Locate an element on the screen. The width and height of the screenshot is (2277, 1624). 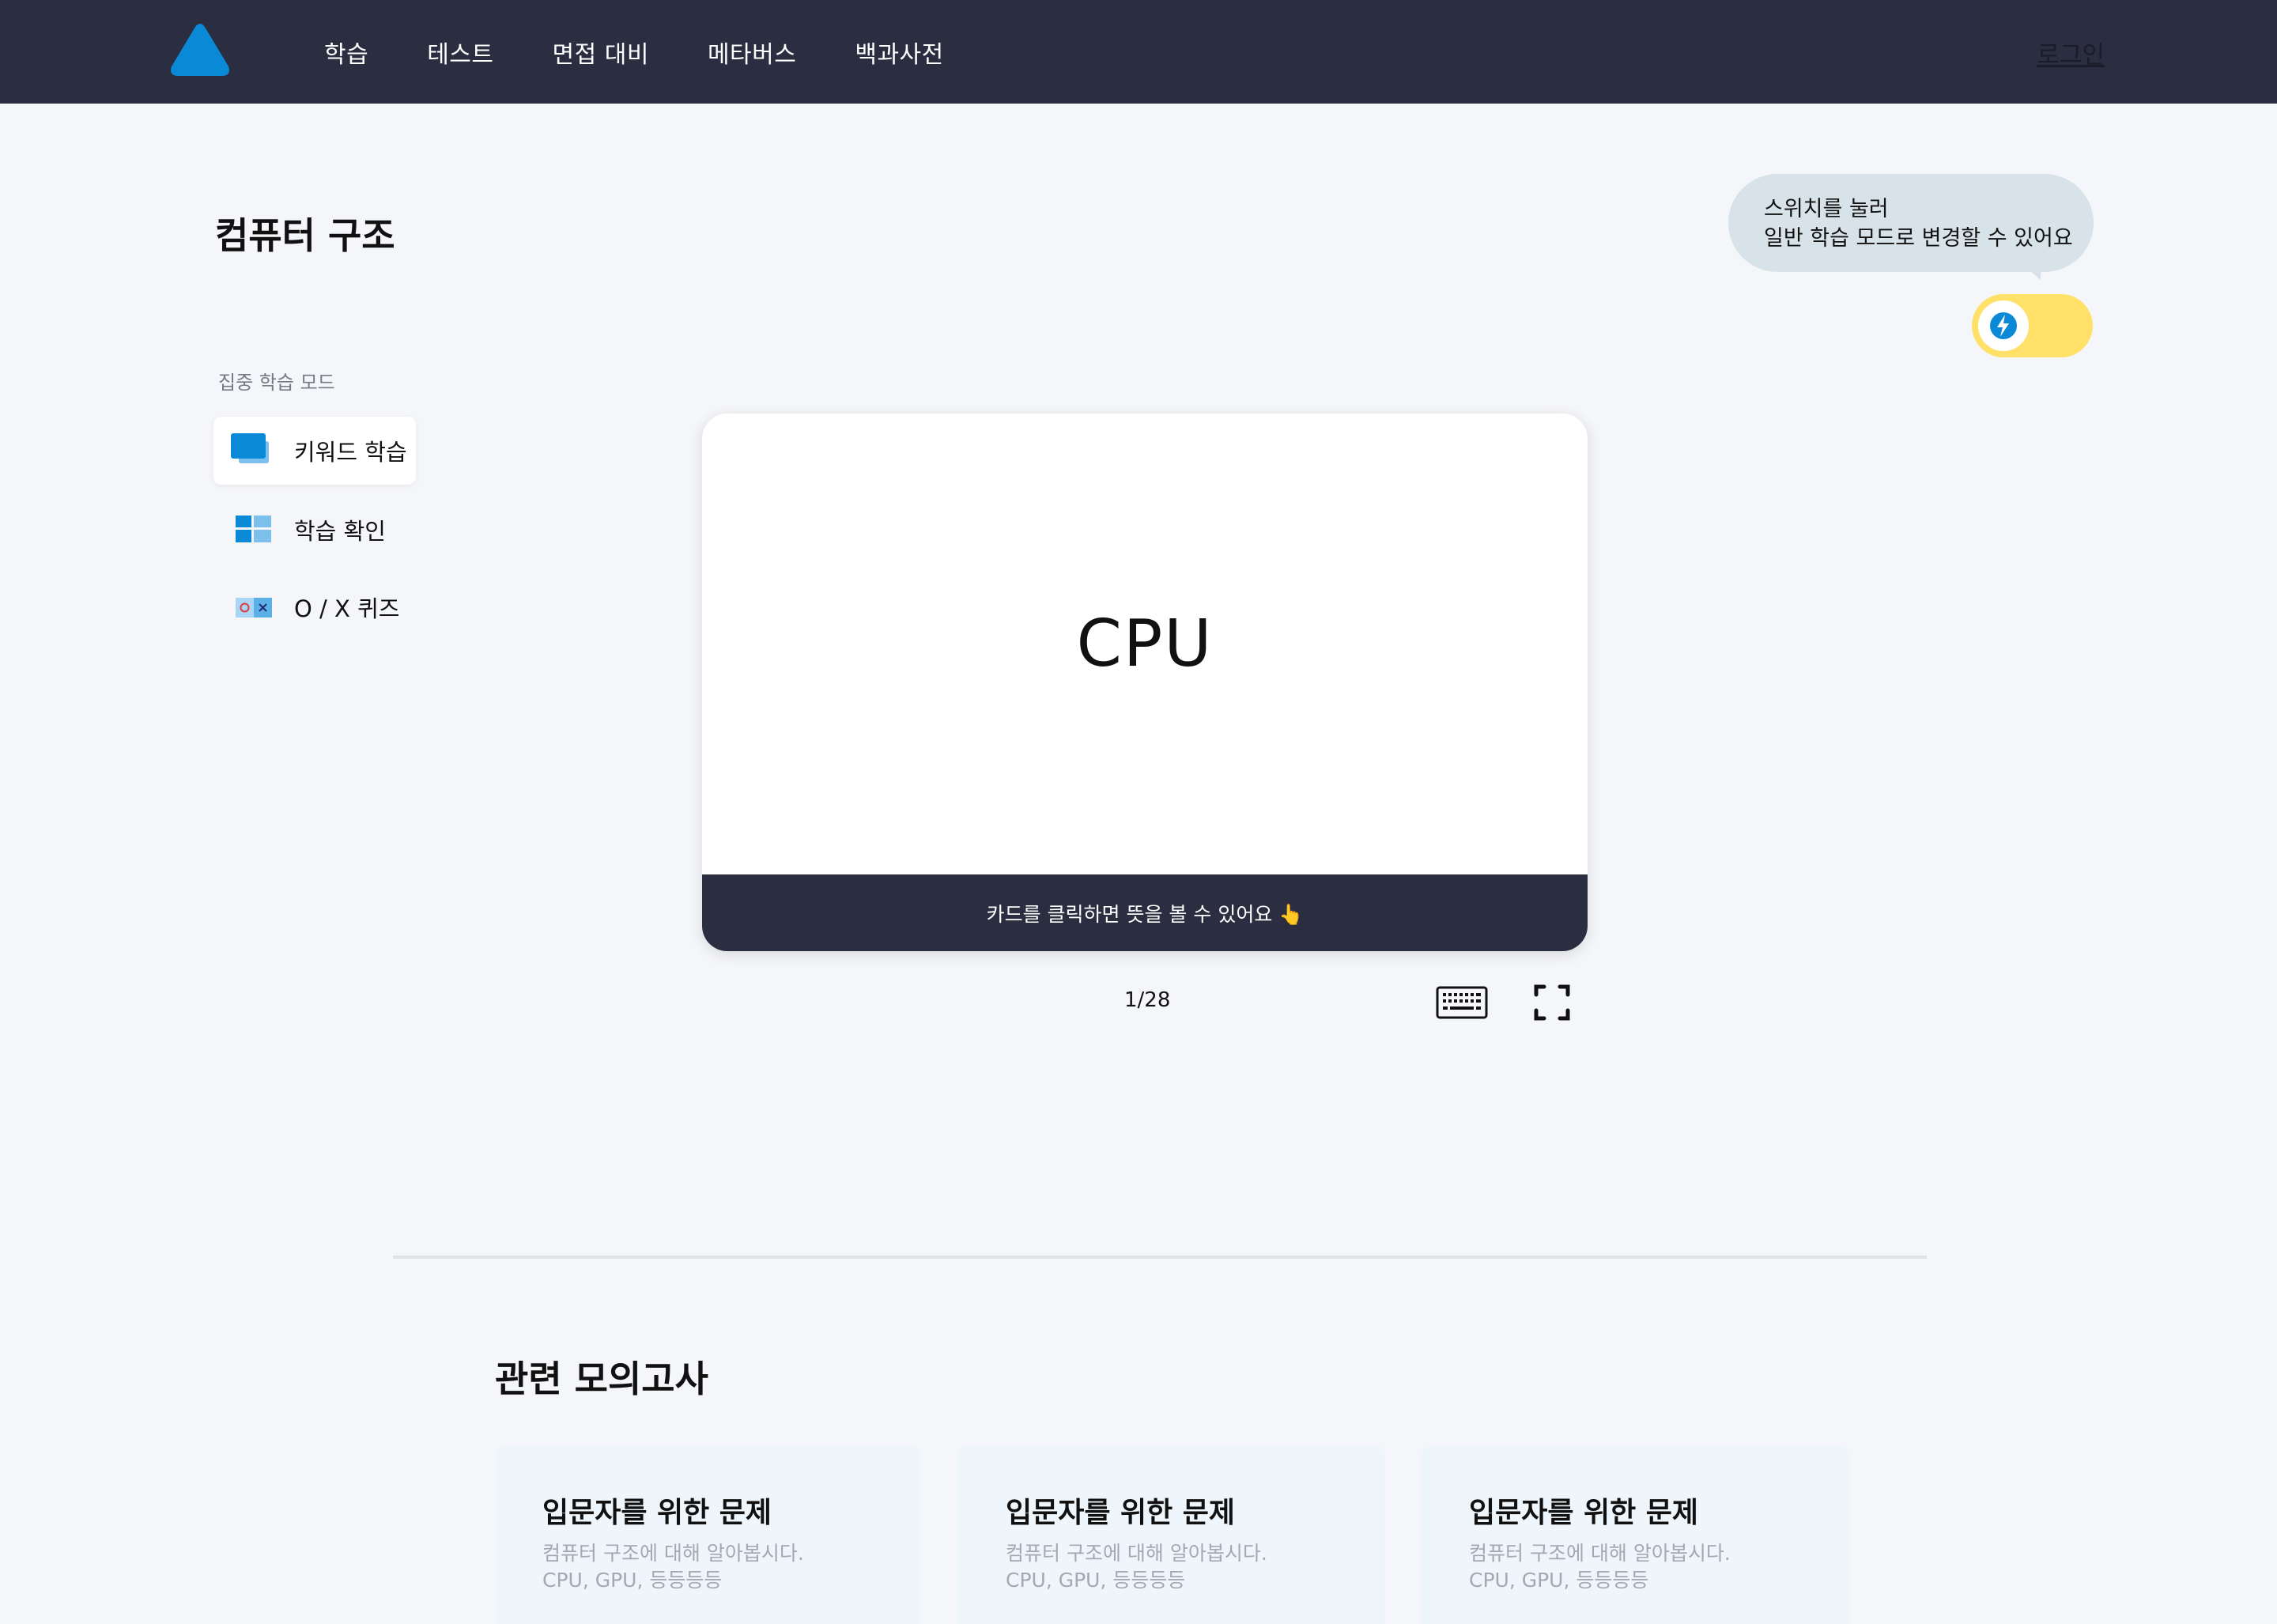
bubble-line-1: 스위치를 눌러 is located at coordinates (1826, 209).